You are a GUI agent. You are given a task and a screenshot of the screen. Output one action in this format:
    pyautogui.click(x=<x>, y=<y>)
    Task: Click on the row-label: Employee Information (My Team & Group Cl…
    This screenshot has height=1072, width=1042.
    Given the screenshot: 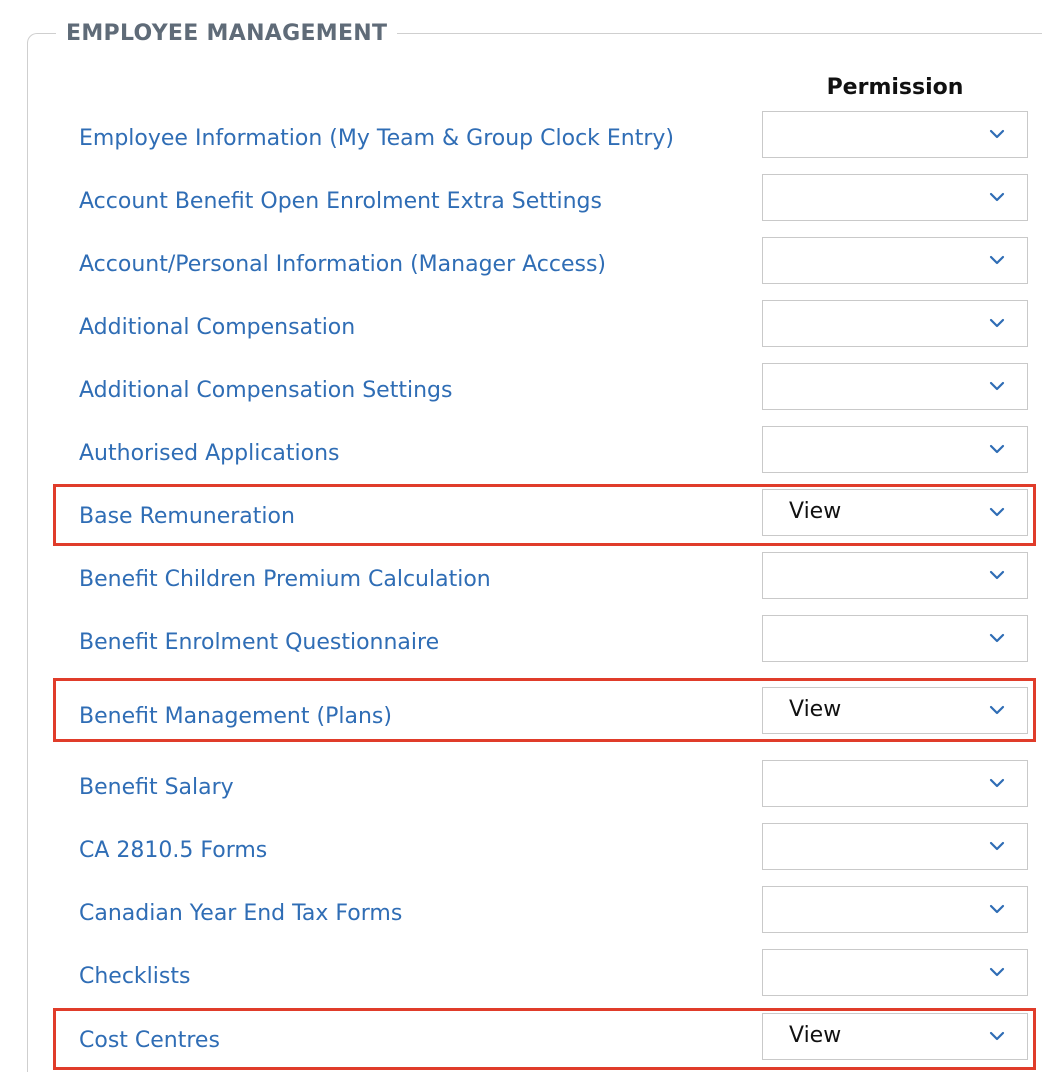 What is the action you would take?
    pyautogui.click(x=376, y=139)
    